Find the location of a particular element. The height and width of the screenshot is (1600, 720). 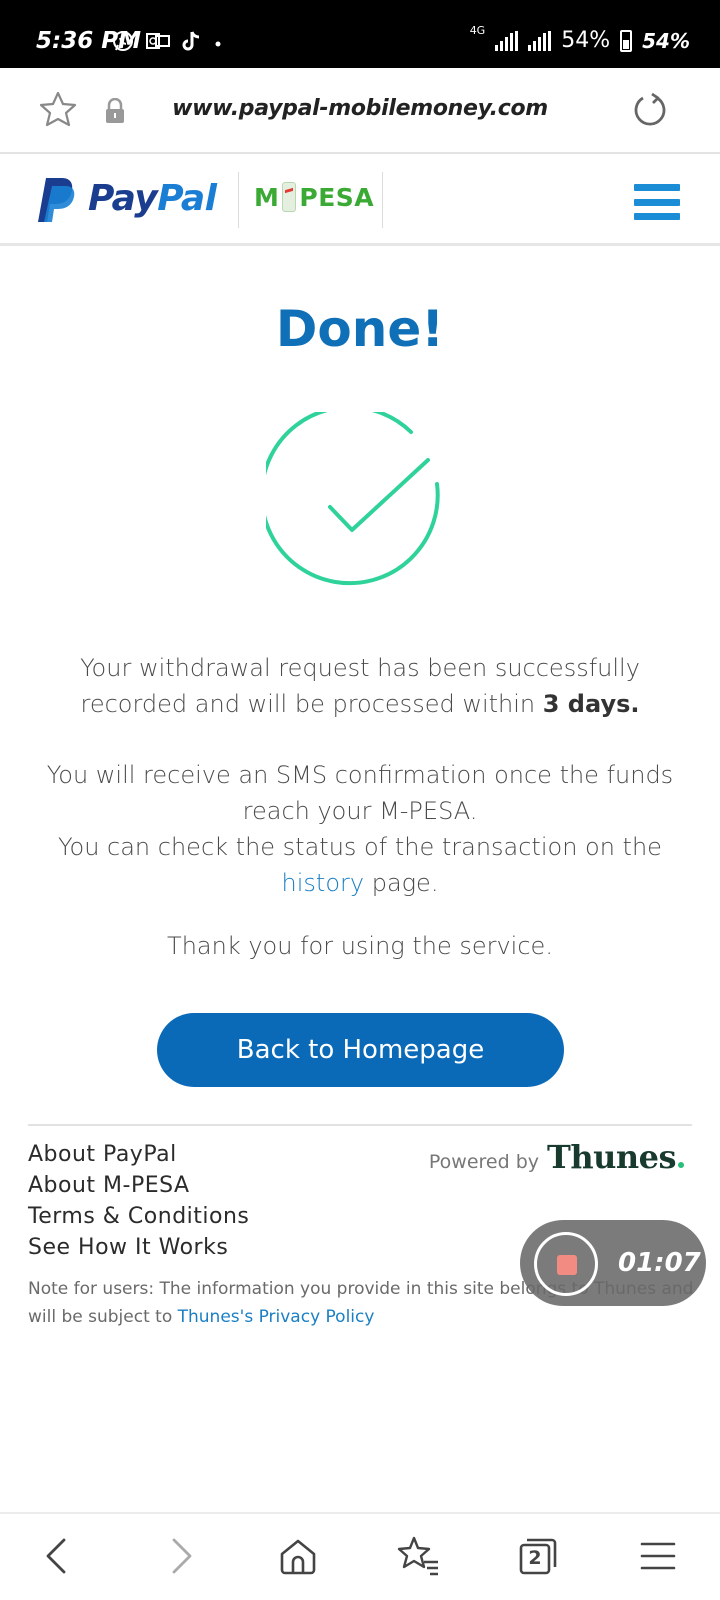

battery-percent: 54% is located at coordinates (586, 40).